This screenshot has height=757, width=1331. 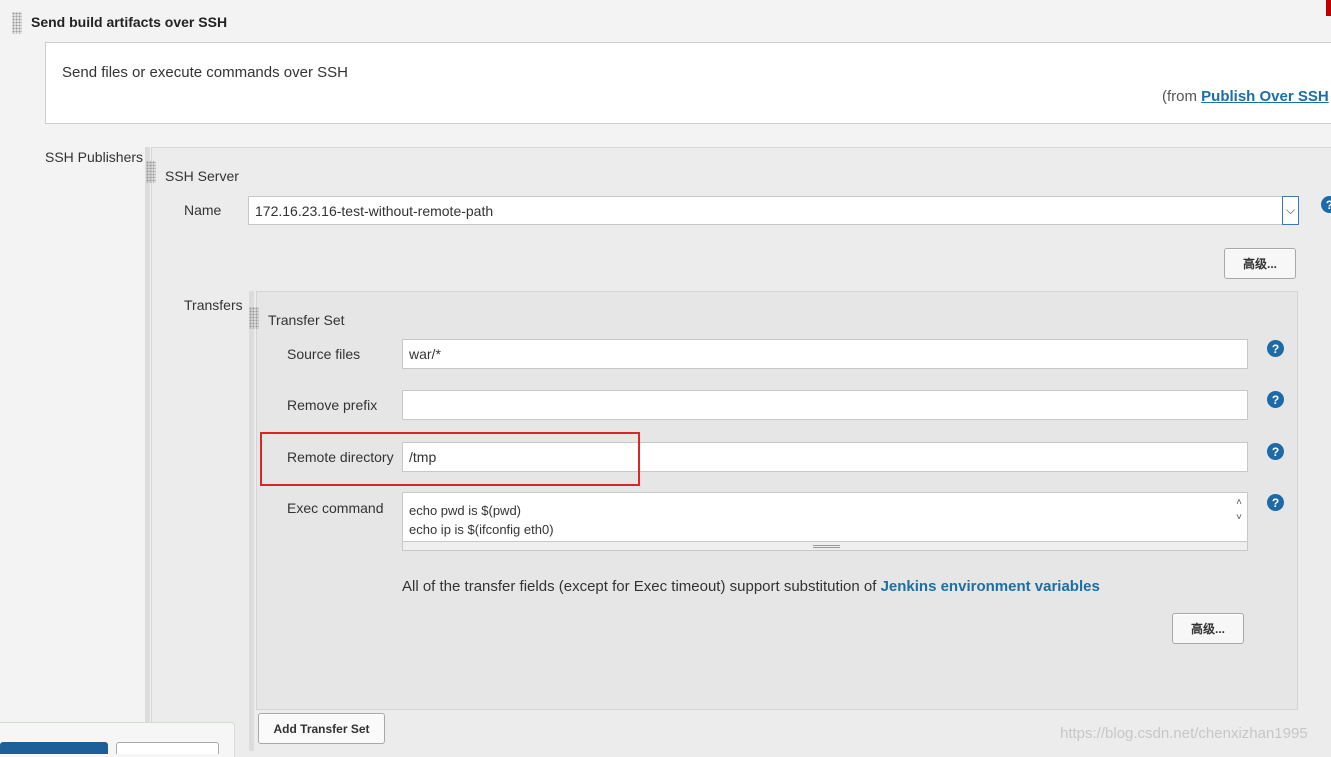 What do you see at coordinates (321, 728) in the screenshot?
I see `add-transfer-set-button: Add Transfer Set` at bounding box center [321, 728].